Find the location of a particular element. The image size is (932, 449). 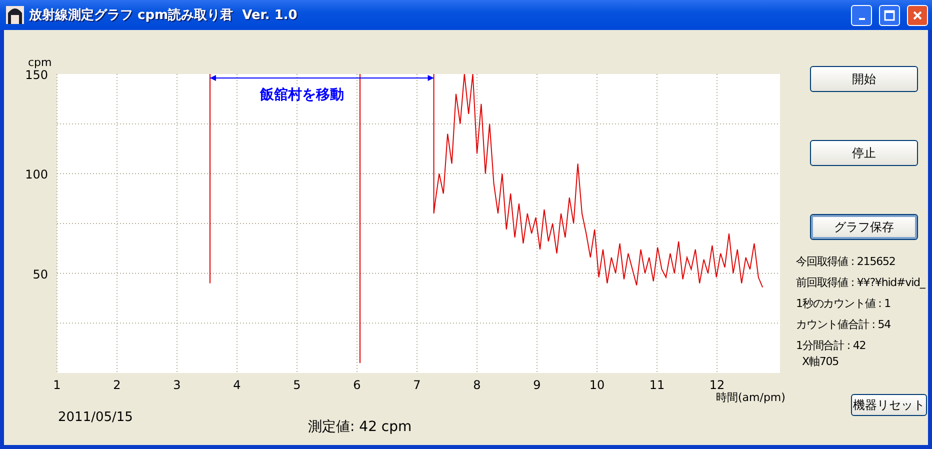

maximize-button is located at coordinates (889, 15).